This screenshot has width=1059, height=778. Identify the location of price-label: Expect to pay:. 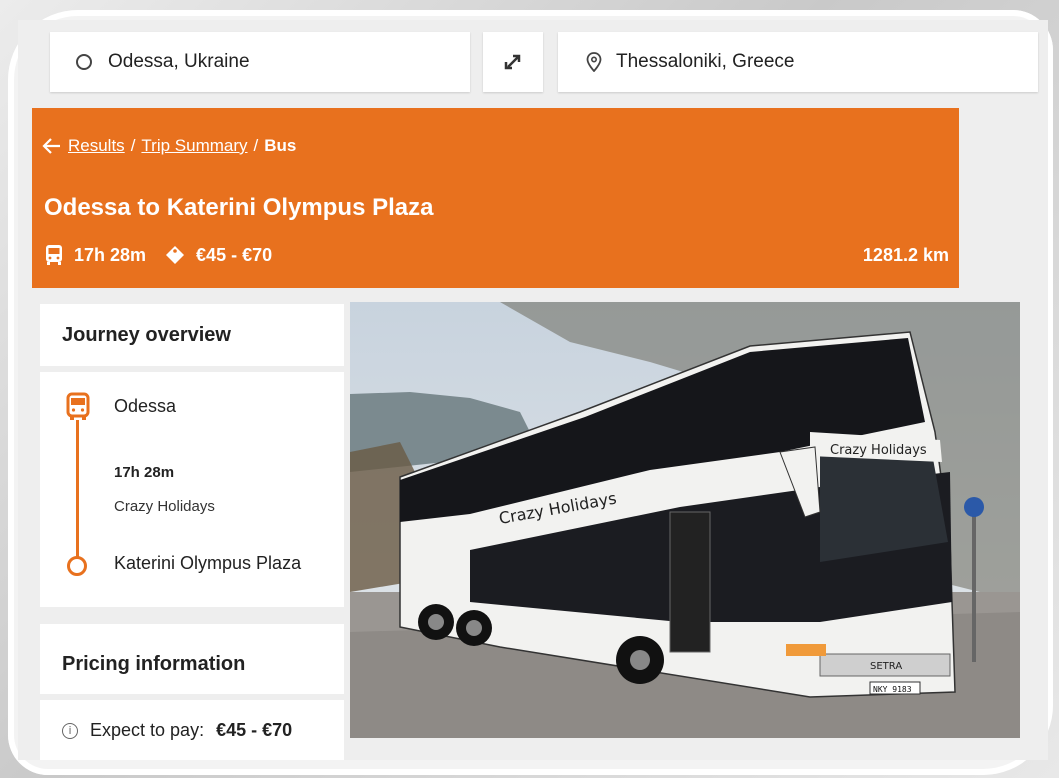
(147, 730).